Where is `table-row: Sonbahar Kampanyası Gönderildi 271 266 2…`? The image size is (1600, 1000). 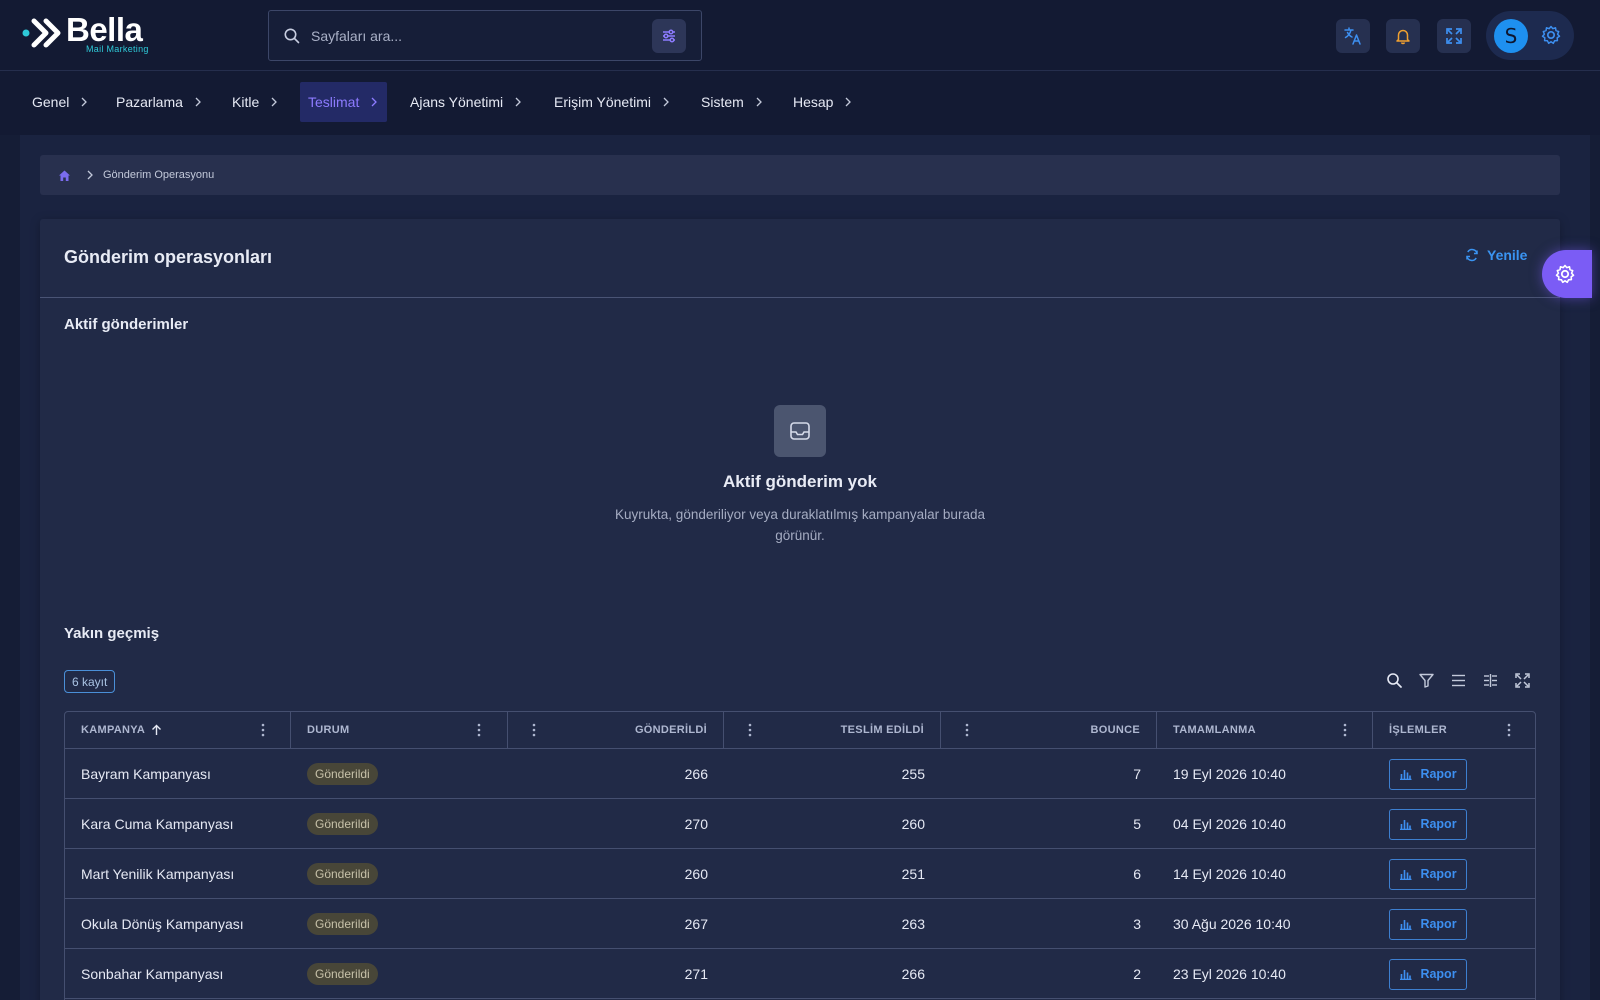 table-row: Sonbahar Kampanyası Gönderildi 271 266 2… is located at coordinates (800, 974).